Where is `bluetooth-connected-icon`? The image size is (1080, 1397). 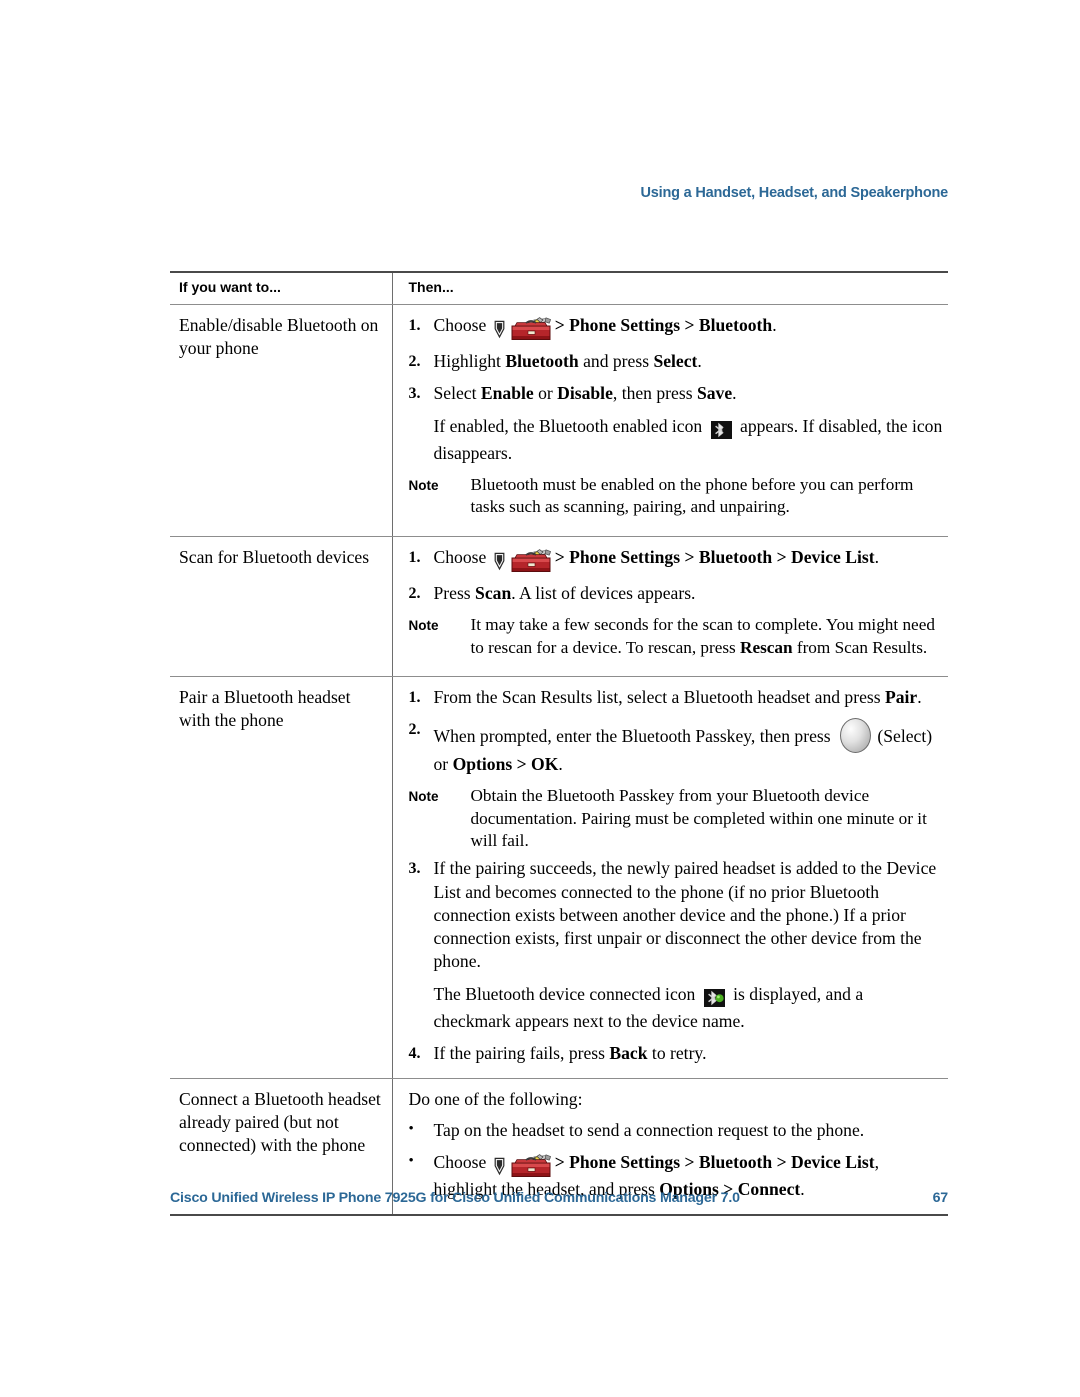 bluetooth-connected-icon is located at coordinates (714, 998).